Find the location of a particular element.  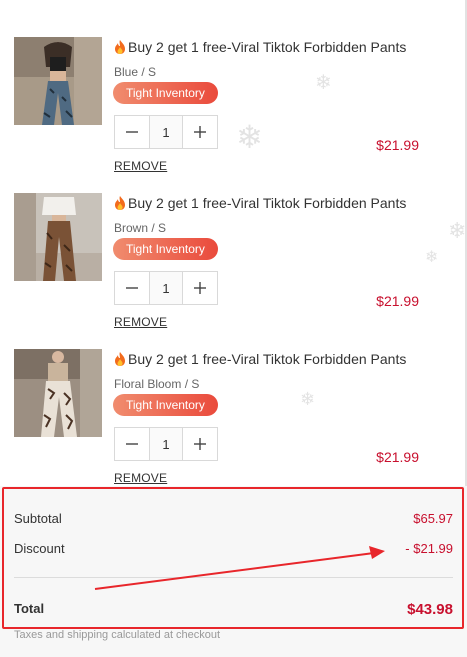

product-variant: Floral Bloom / S is located at coordinates (157, 384).